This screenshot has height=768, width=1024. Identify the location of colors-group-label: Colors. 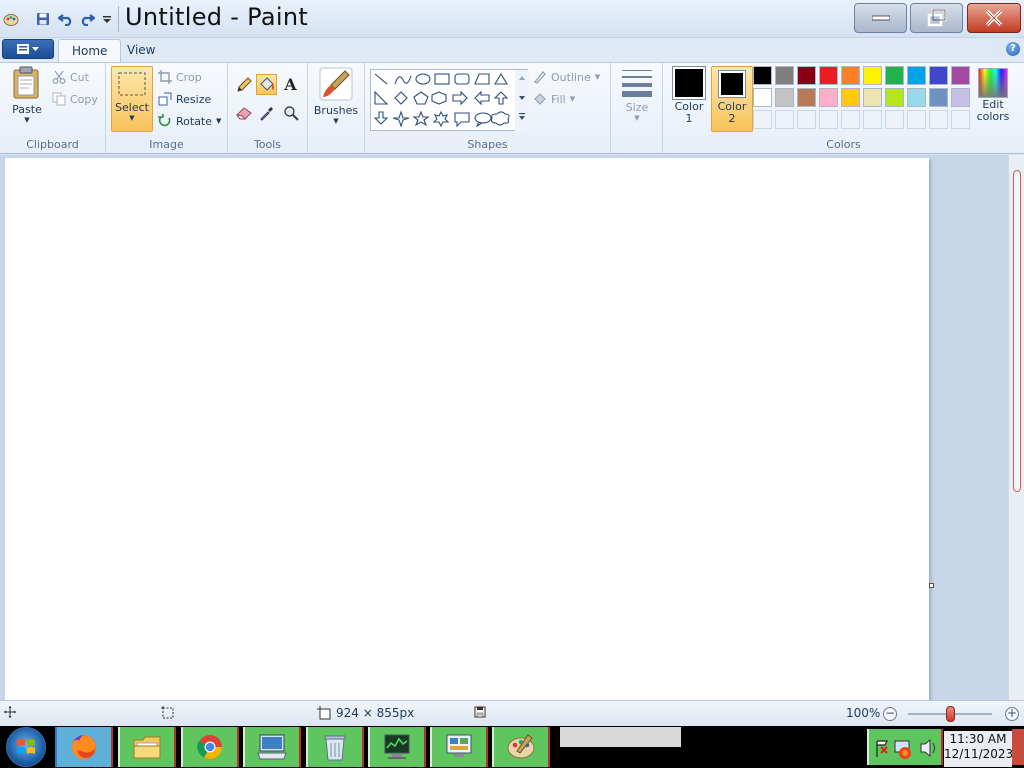
(843, 144).